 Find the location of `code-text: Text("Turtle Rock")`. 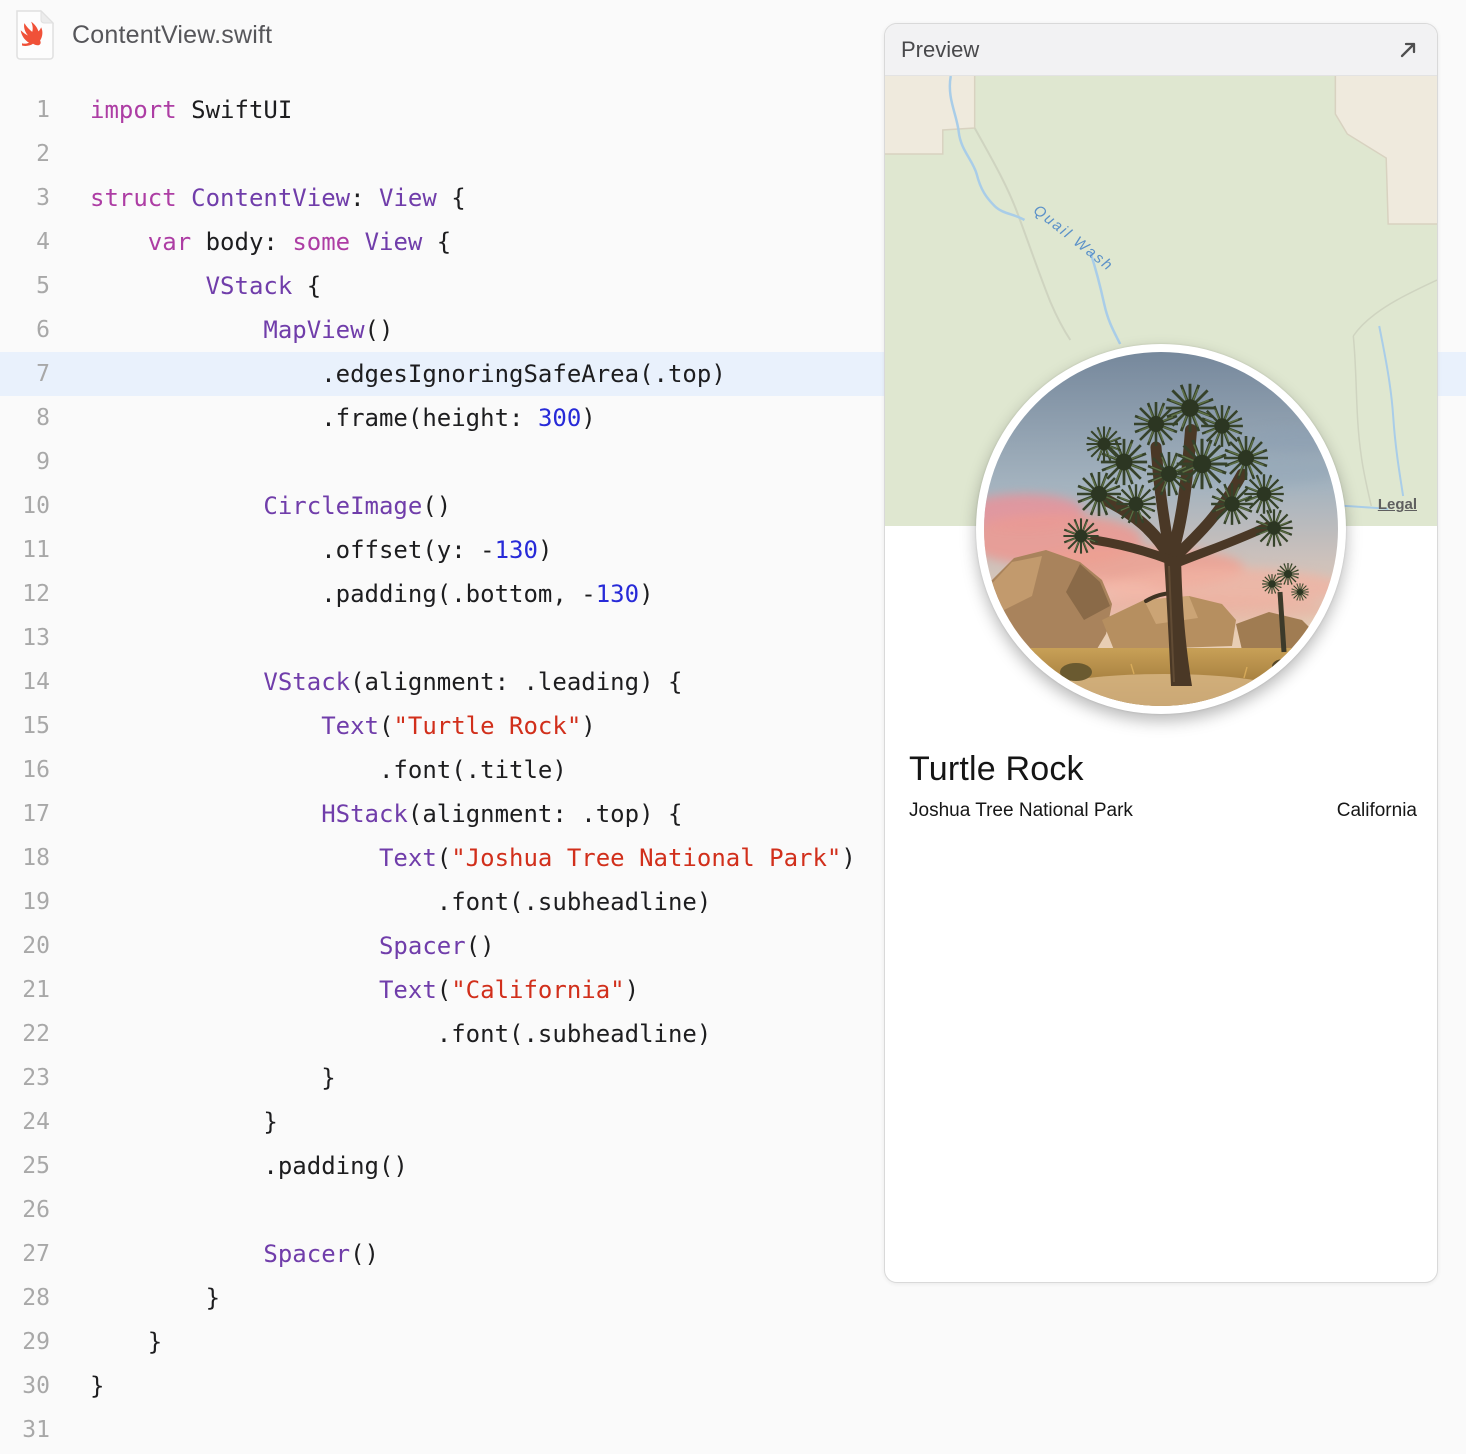

code-text: Text("Turtle Rock") is located at coordinates (458, 726).